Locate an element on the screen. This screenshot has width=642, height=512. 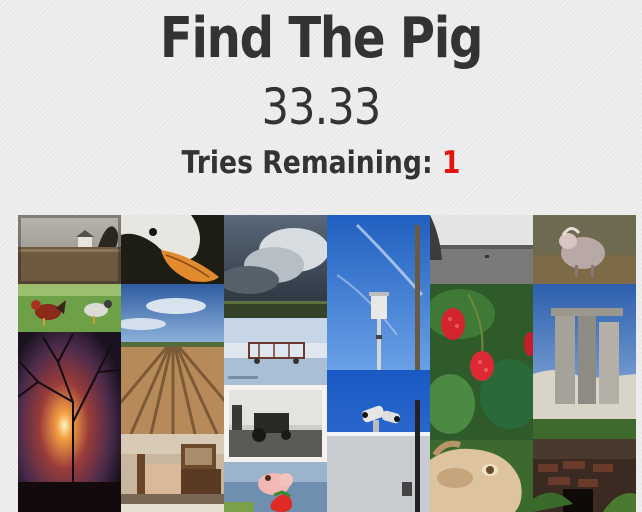
tile-duck-beak is located at coordinates (172, 249).